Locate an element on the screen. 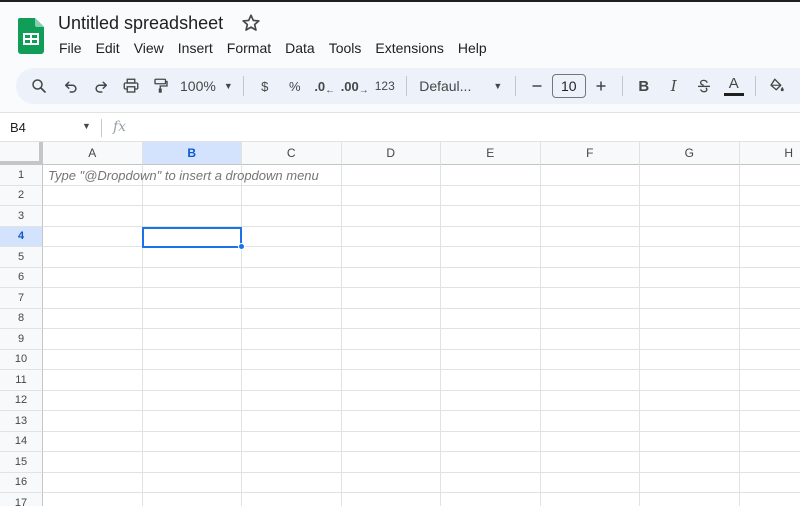 This screenshot has width=800, height=506. row-header-6: 6 is located at coordinates (21, 277).